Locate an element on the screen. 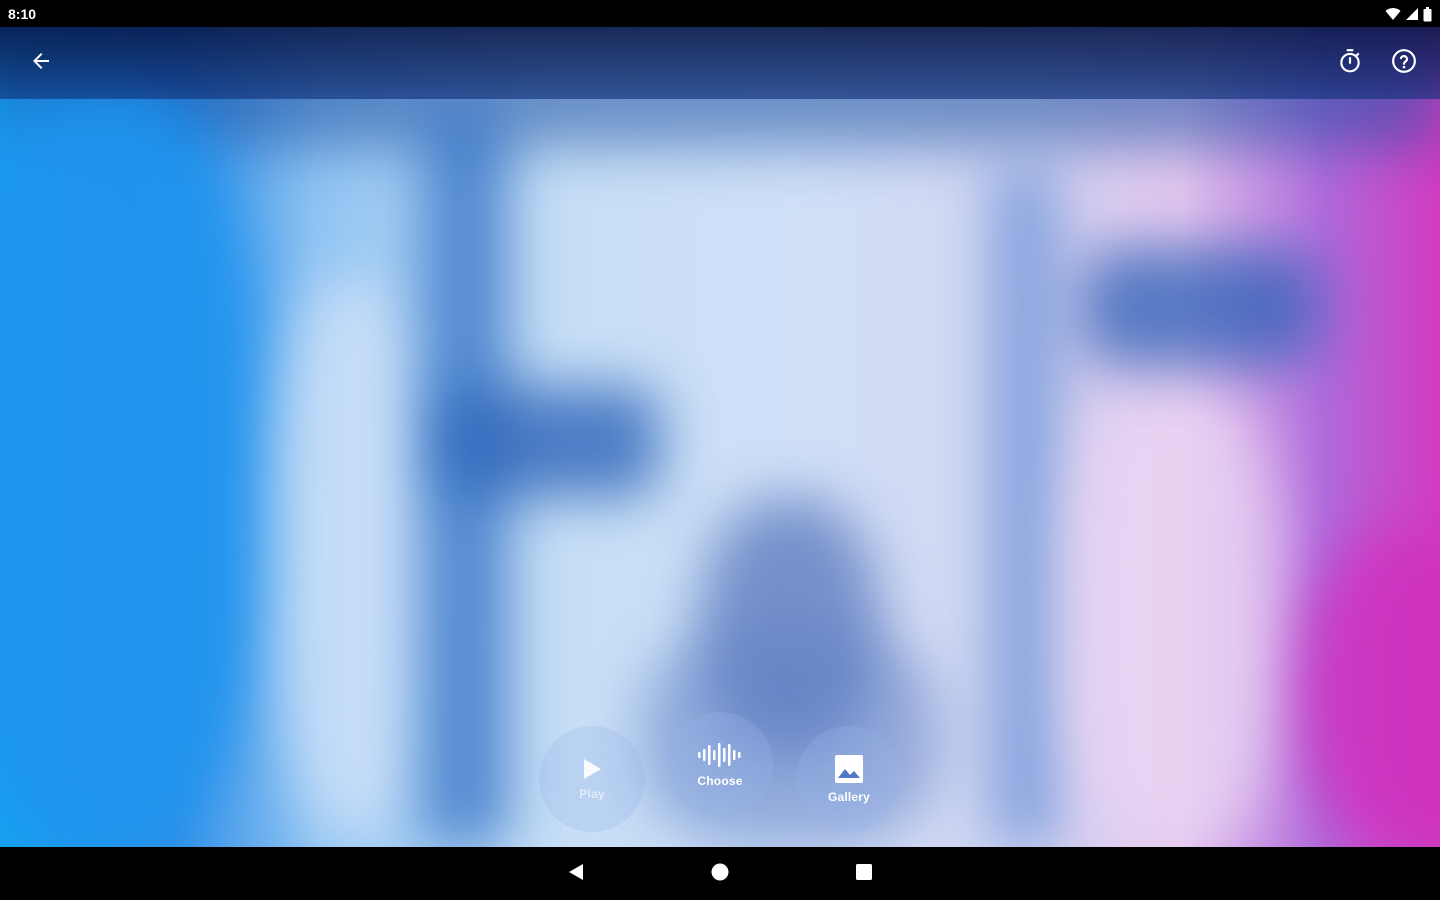 This screenshot has width=1440, height=900. nav-home-button is located at coordinates (720, 874).